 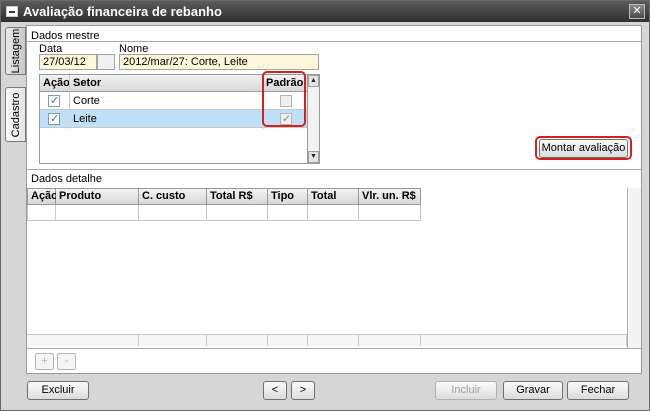 What do you see at coordinates (87, 83) in the screenshot?
I see `col-setor: Setor` at bounding box center [87, 83].